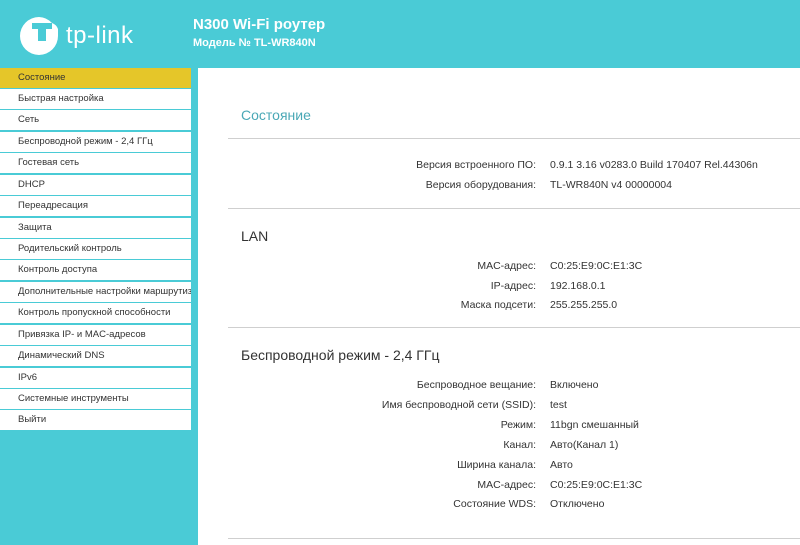 Image resolution: width=800 pixels, height=545 pixels. Describe the element at coordinates (577, 504) in the screenshot. I see `wds-status-value: Отключено` at that location.